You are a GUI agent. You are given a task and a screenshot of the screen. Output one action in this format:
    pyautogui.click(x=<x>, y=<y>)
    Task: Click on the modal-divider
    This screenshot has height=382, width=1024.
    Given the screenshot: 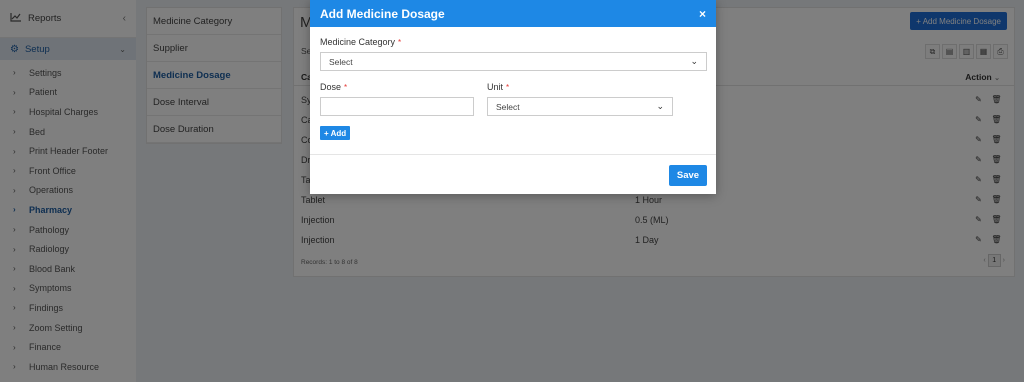 What is the action you would take?
    pyautogui.click(x=513, y=154)
    